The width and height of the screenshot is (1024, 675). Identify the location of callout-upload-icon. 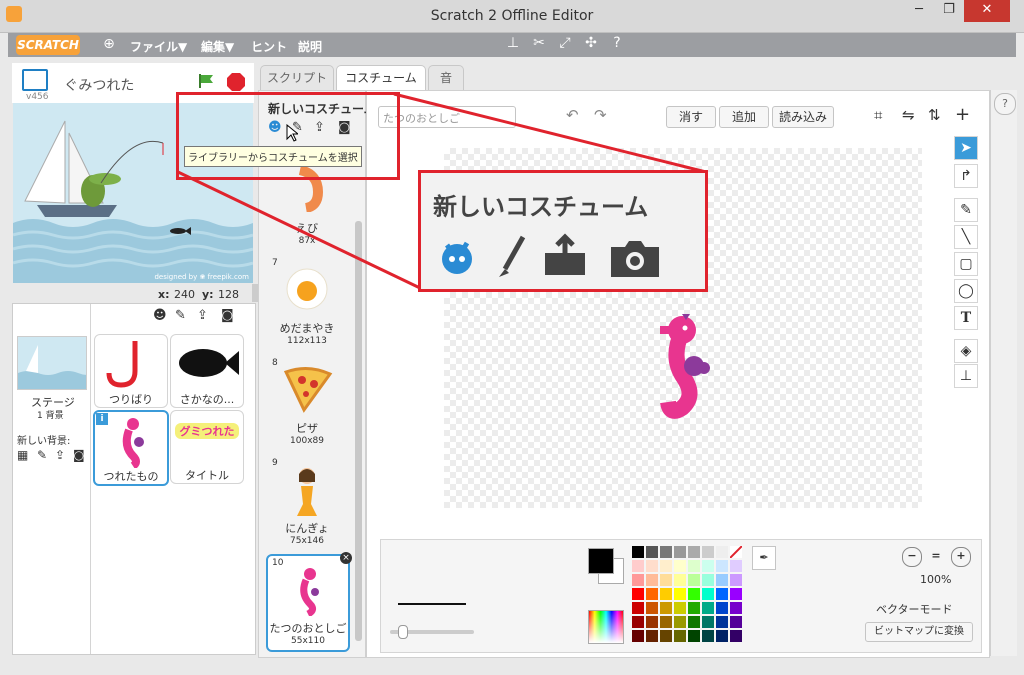
(565, 254).